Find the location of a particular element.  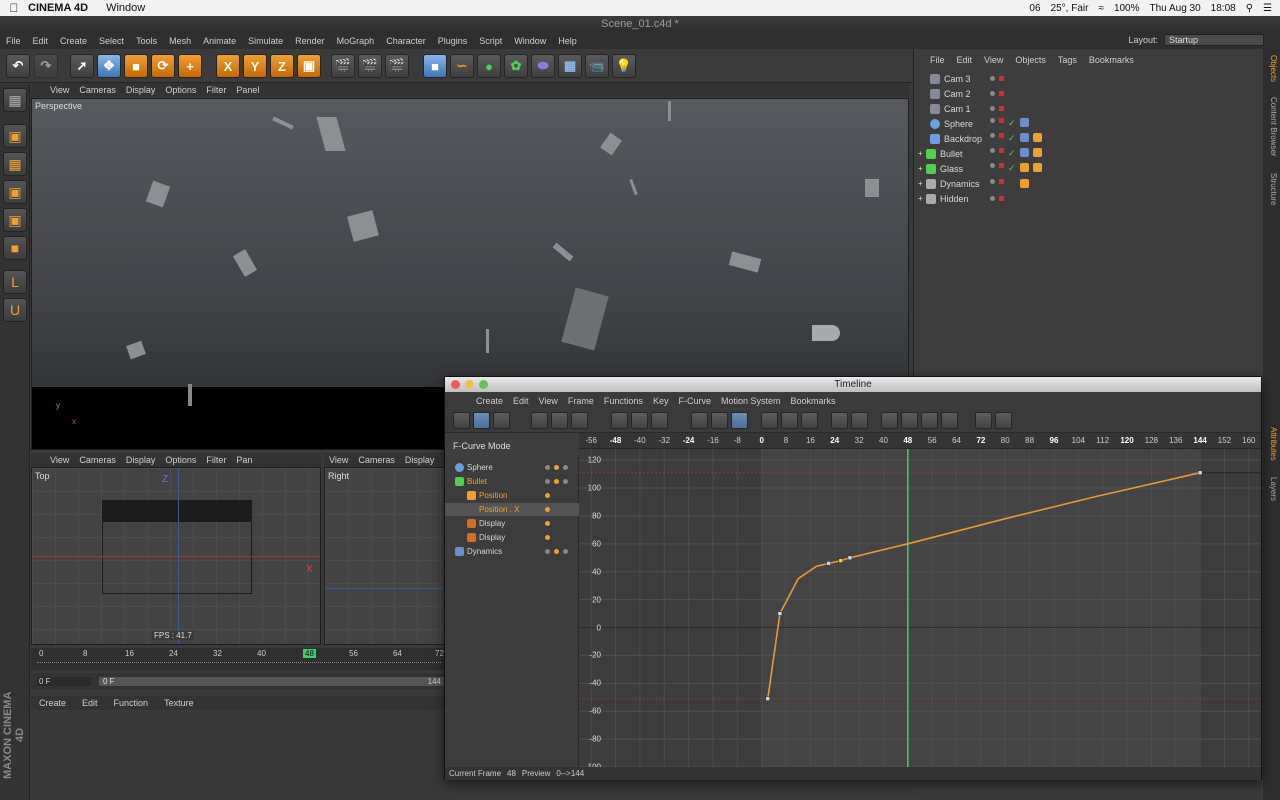

vp-menu-options: Options is located at coordinates (180, 90).